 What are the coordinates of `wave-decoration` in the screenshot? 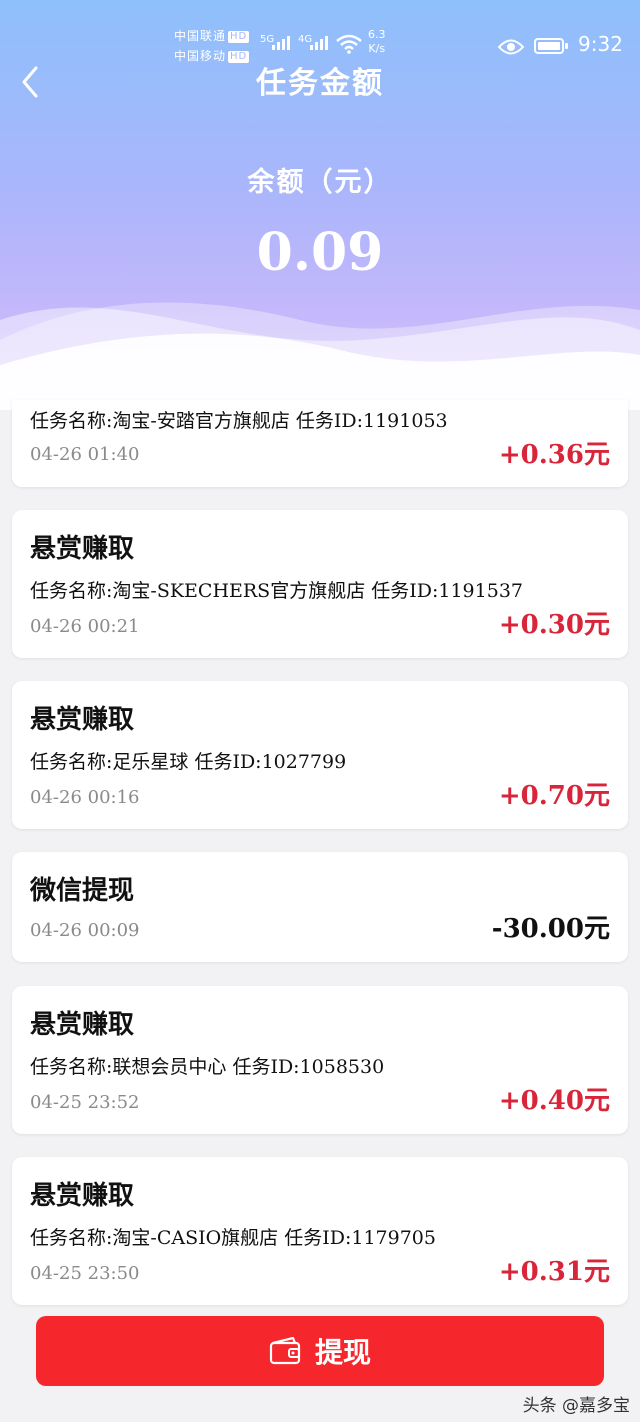 It's located at (320, 356).